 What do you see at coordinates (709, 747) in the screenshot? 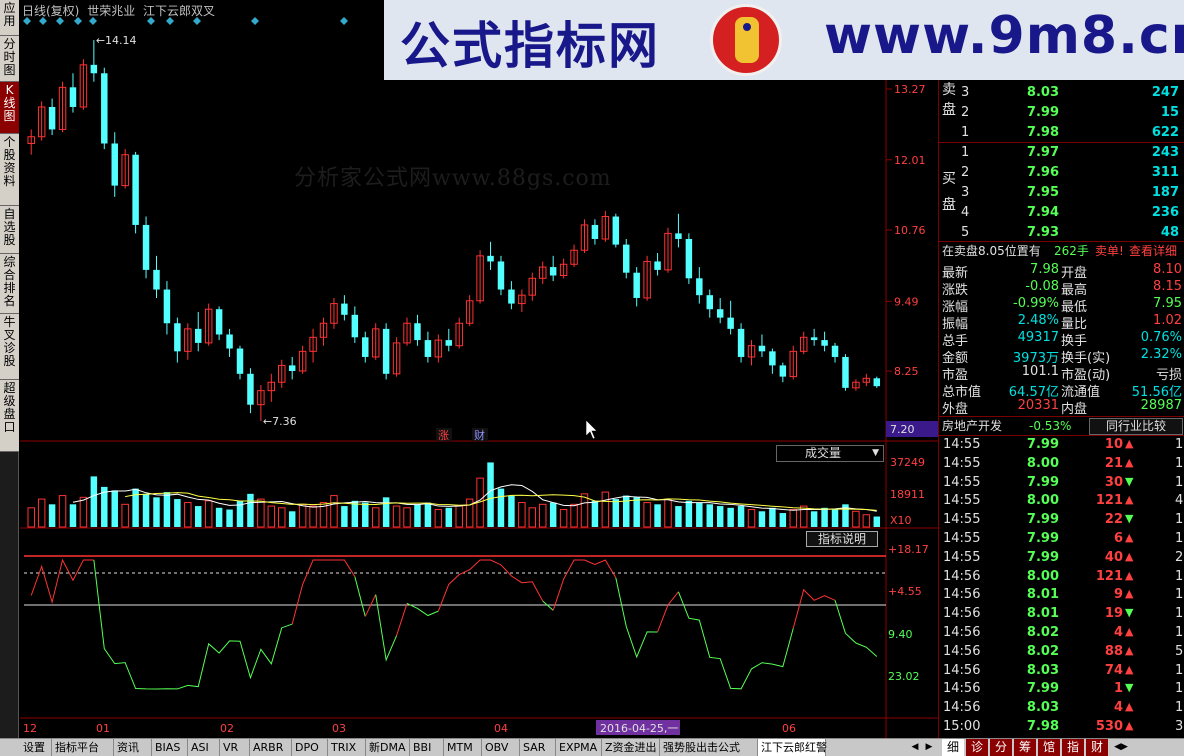
I see `bottom-tab-16: 强势股出击公式` at bounding box center [709, 747].